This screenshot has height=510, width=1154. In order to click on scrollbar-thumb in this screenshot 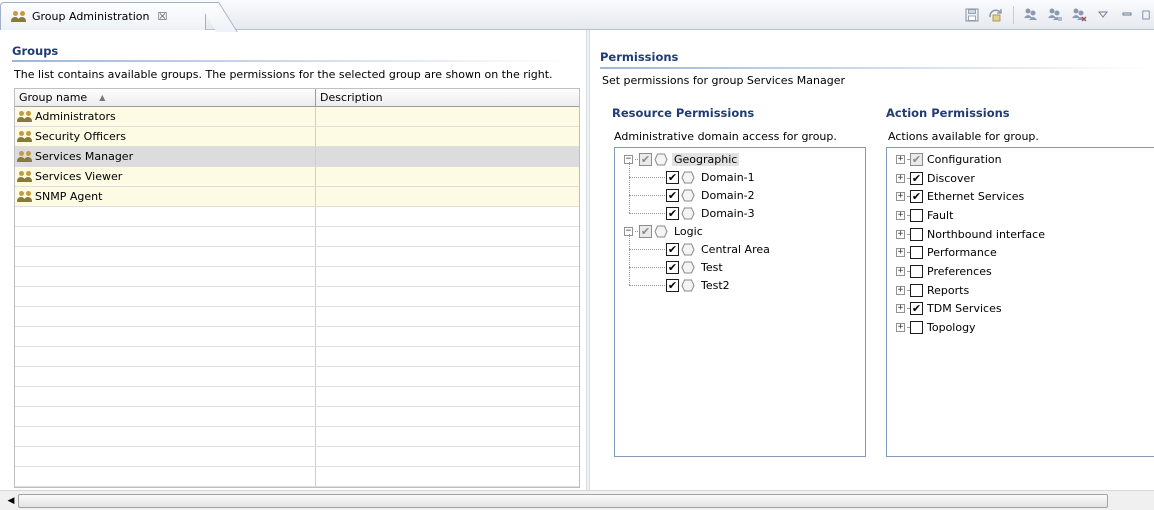, I will do `click(563, 501)`.